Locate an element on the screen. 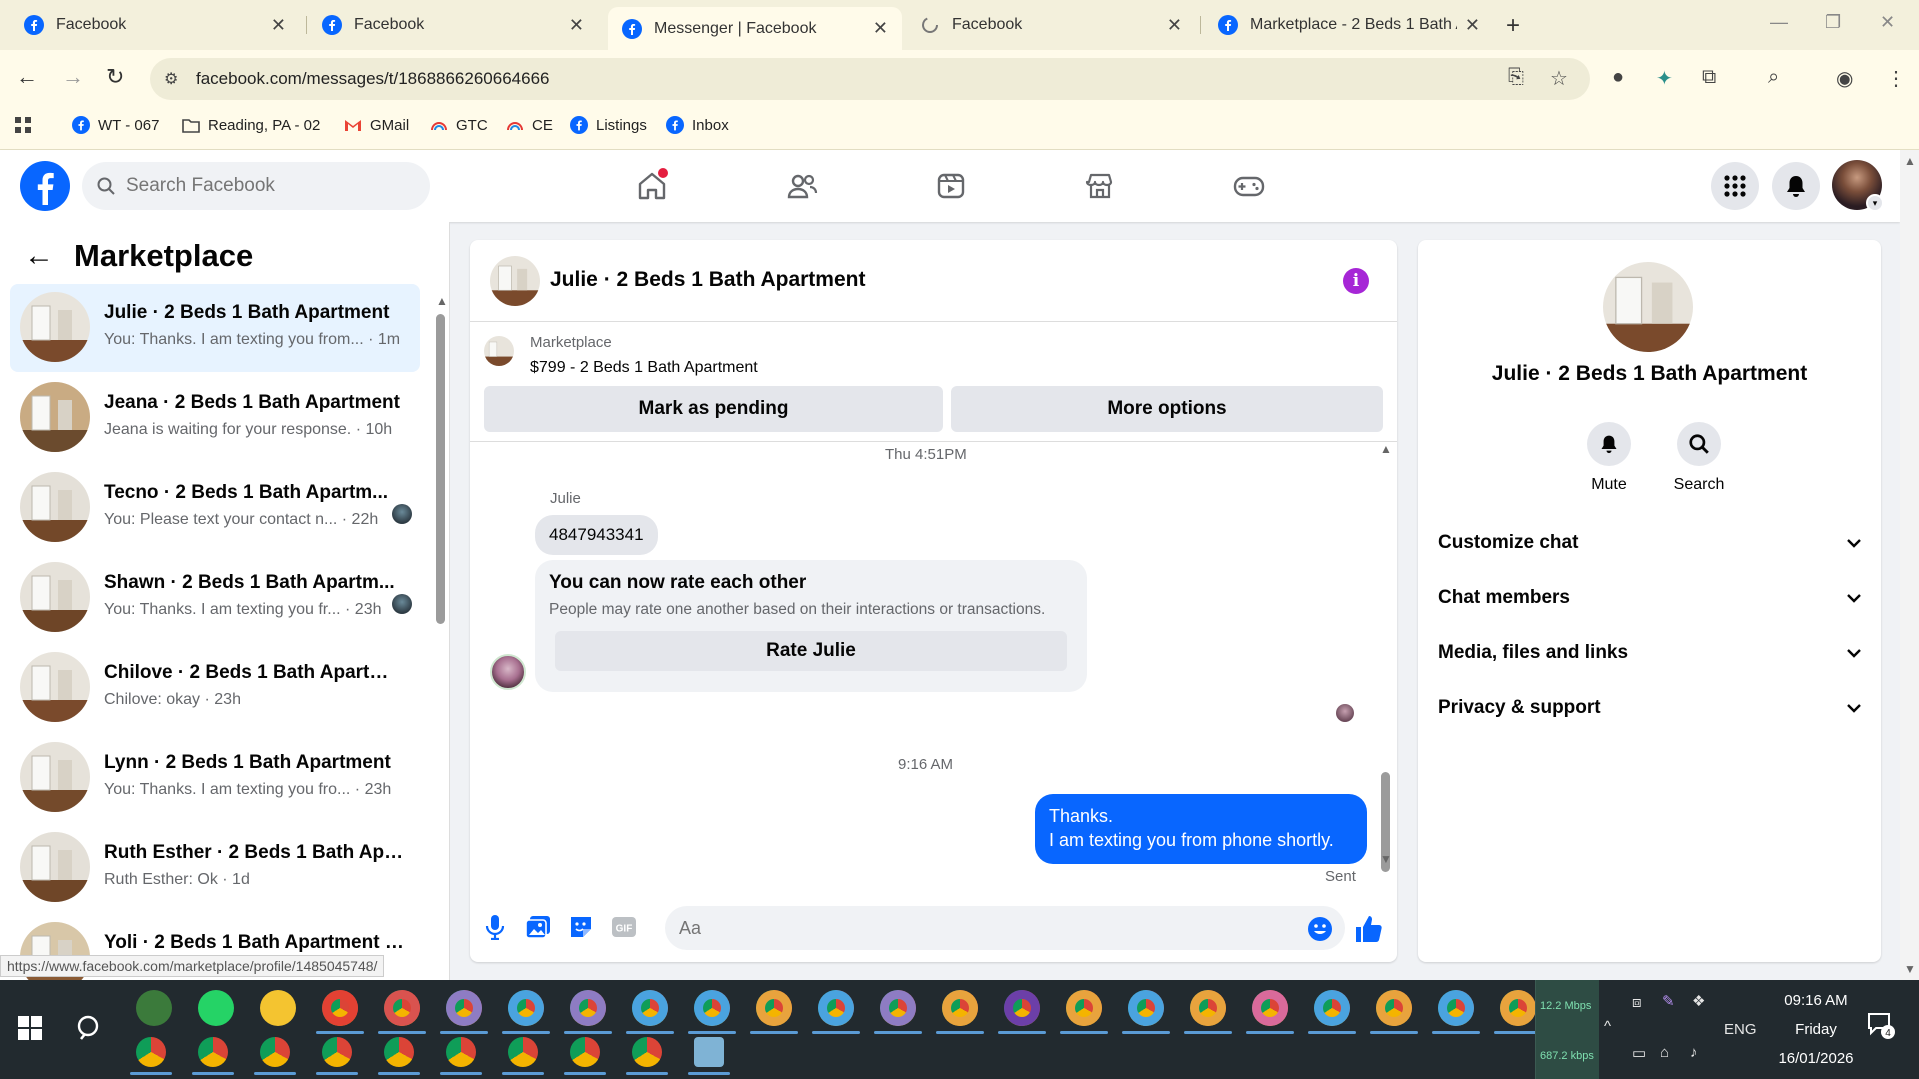 This screenshot has height=1079, width=1919. cookie-extension-icon: ● is located at coordinates (1618, 77).